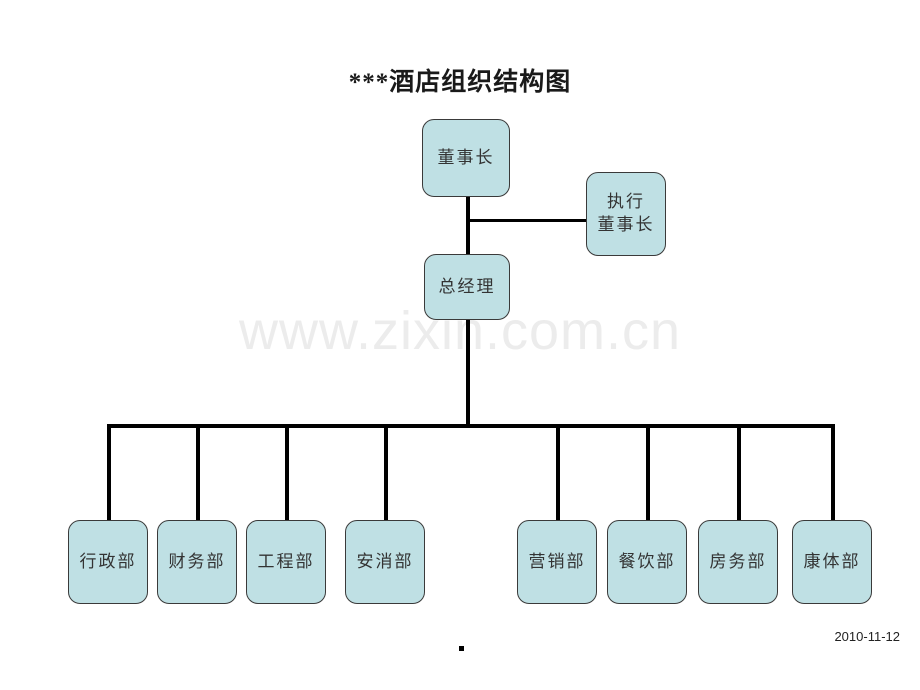 The width and height of the screenshot is (920, 690). I want to click on node-chairman-label: 董事长, so click(466, 157).